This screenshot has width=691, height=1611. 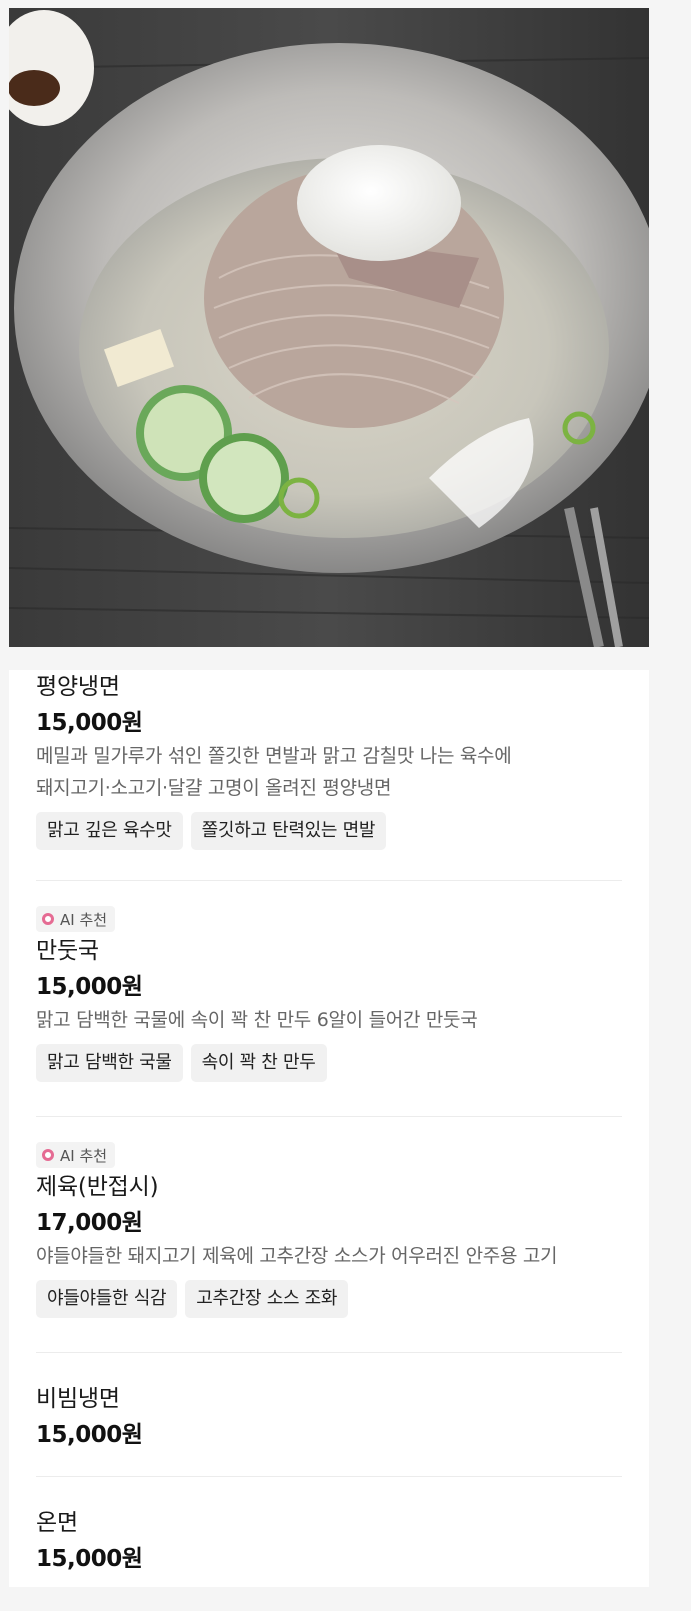 What do you see at coordinates (109, 831) in the screenshot?
I see `tag-chip: 맑고 깊은 육수맛` at bounding box center [109, 831].